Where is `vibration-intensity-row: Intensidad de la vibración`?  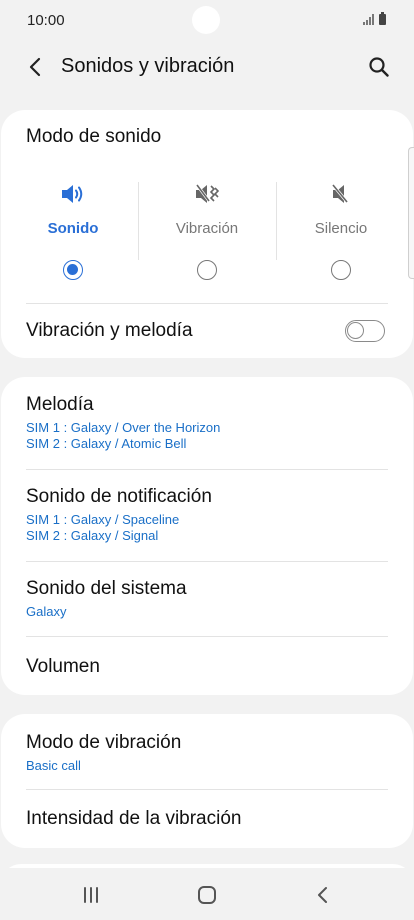
vibration-intensity-row: Intensidad de la vibración is located at coordinates (207, 819).